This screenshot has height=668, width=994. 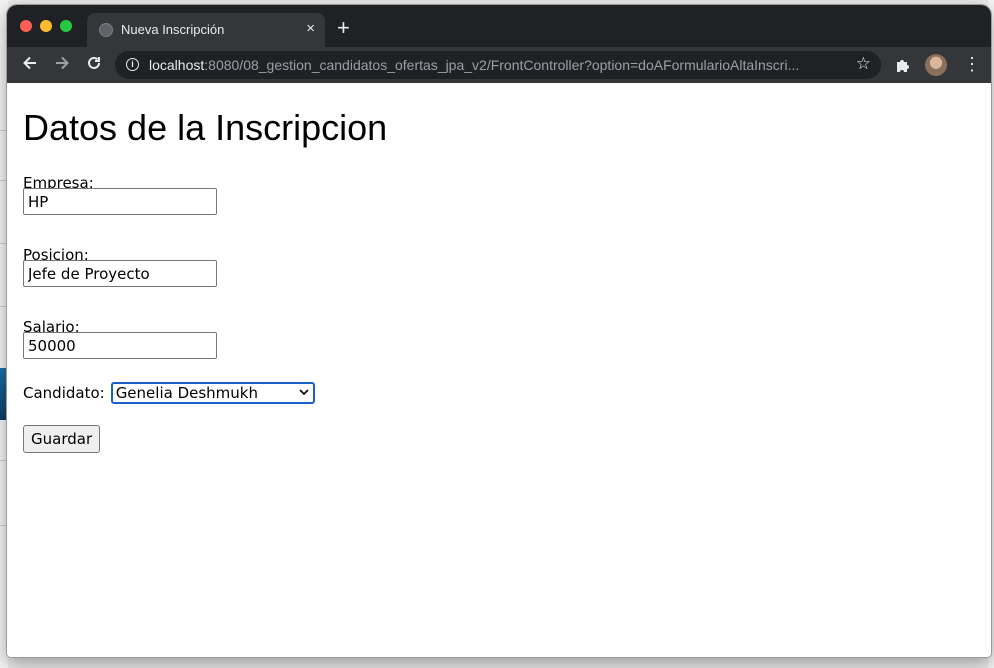 I want to click on chevron-down-icon, so click(x=304, y=393).